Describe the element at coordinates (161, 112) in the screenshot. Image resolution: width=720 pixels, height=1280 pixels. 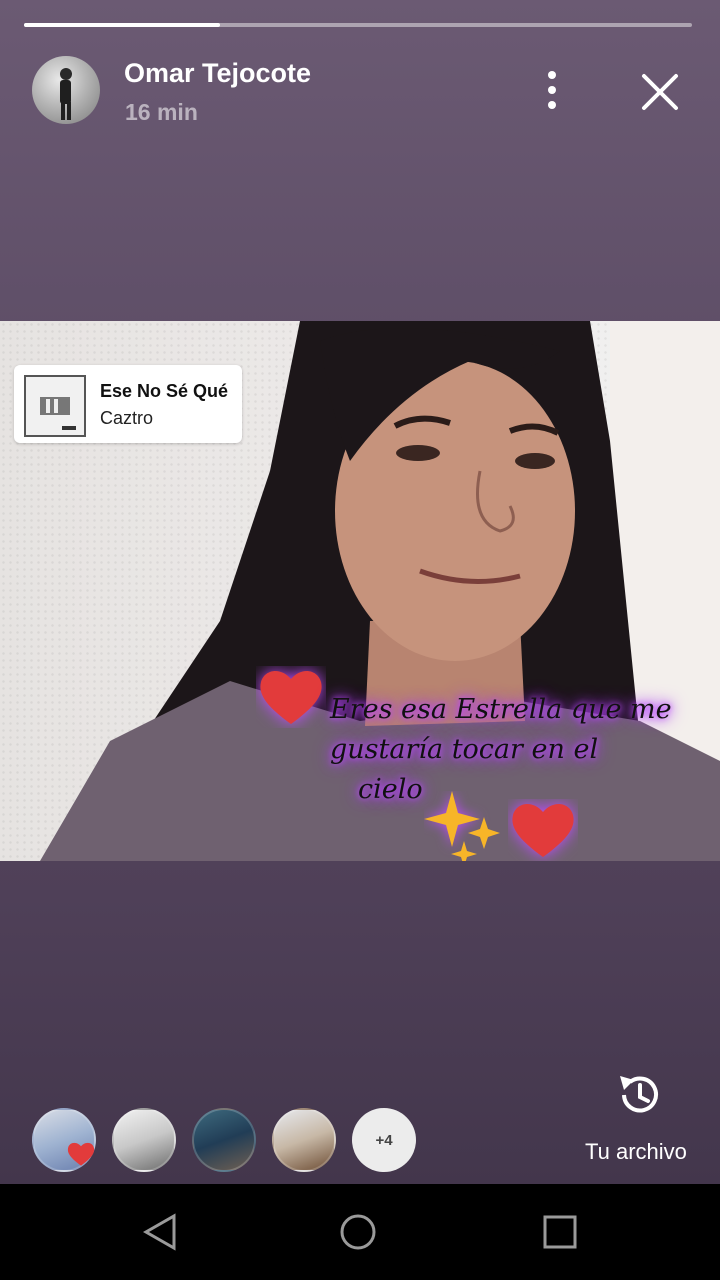
I see `story-time: 16 min` at that location.